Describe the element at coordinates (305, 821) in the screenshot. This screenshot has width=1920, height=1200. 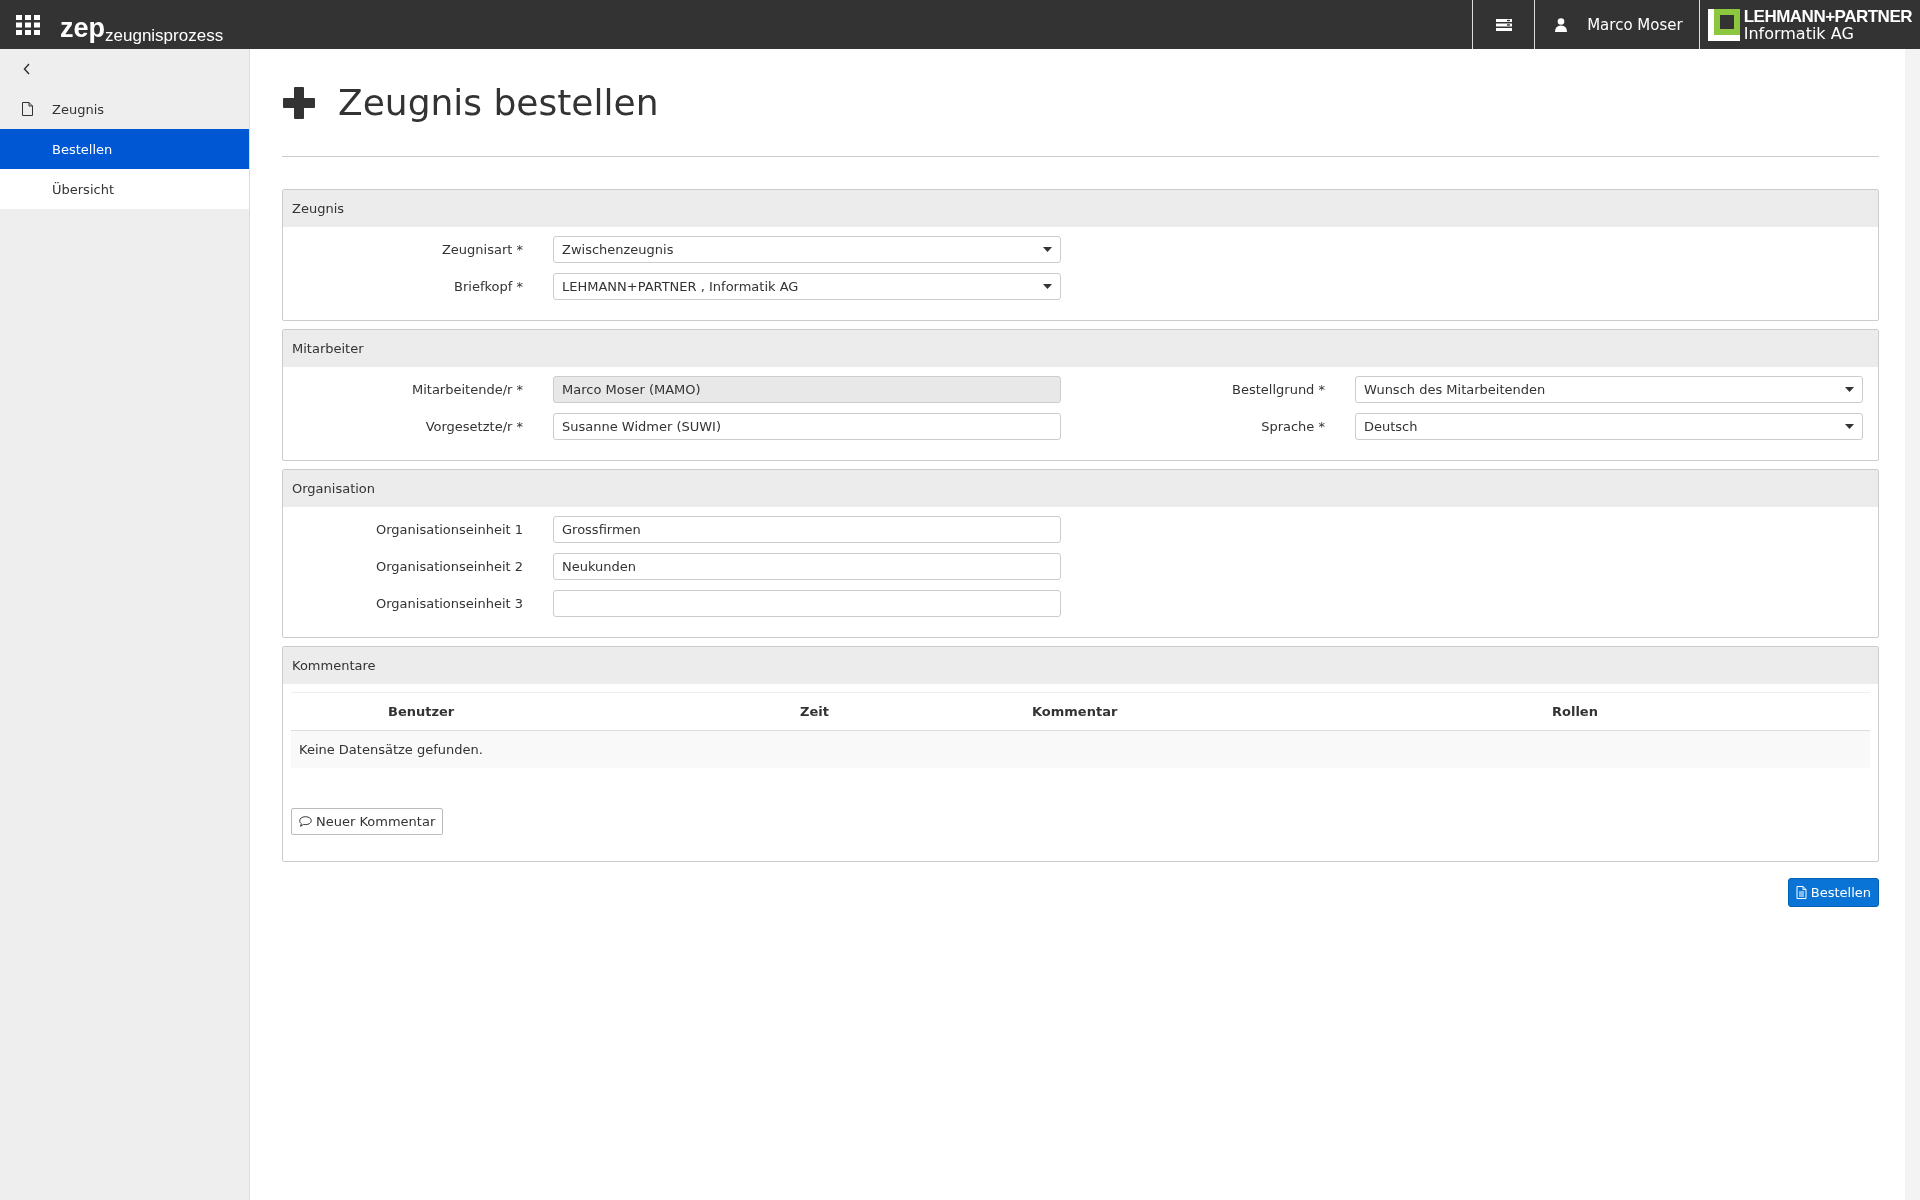
I see `speech-bubble-icon` at that location.